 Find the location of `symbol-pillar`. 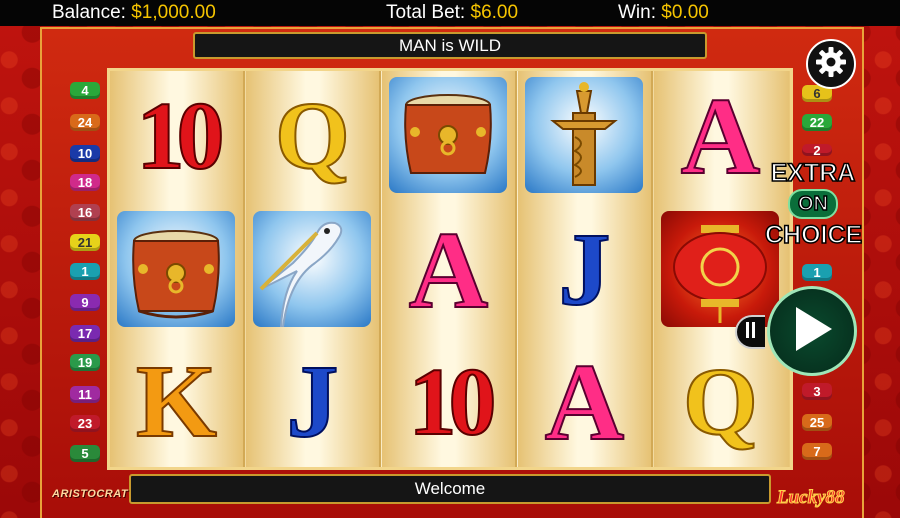

symbol-pillar is located at coordinates (584, 136).